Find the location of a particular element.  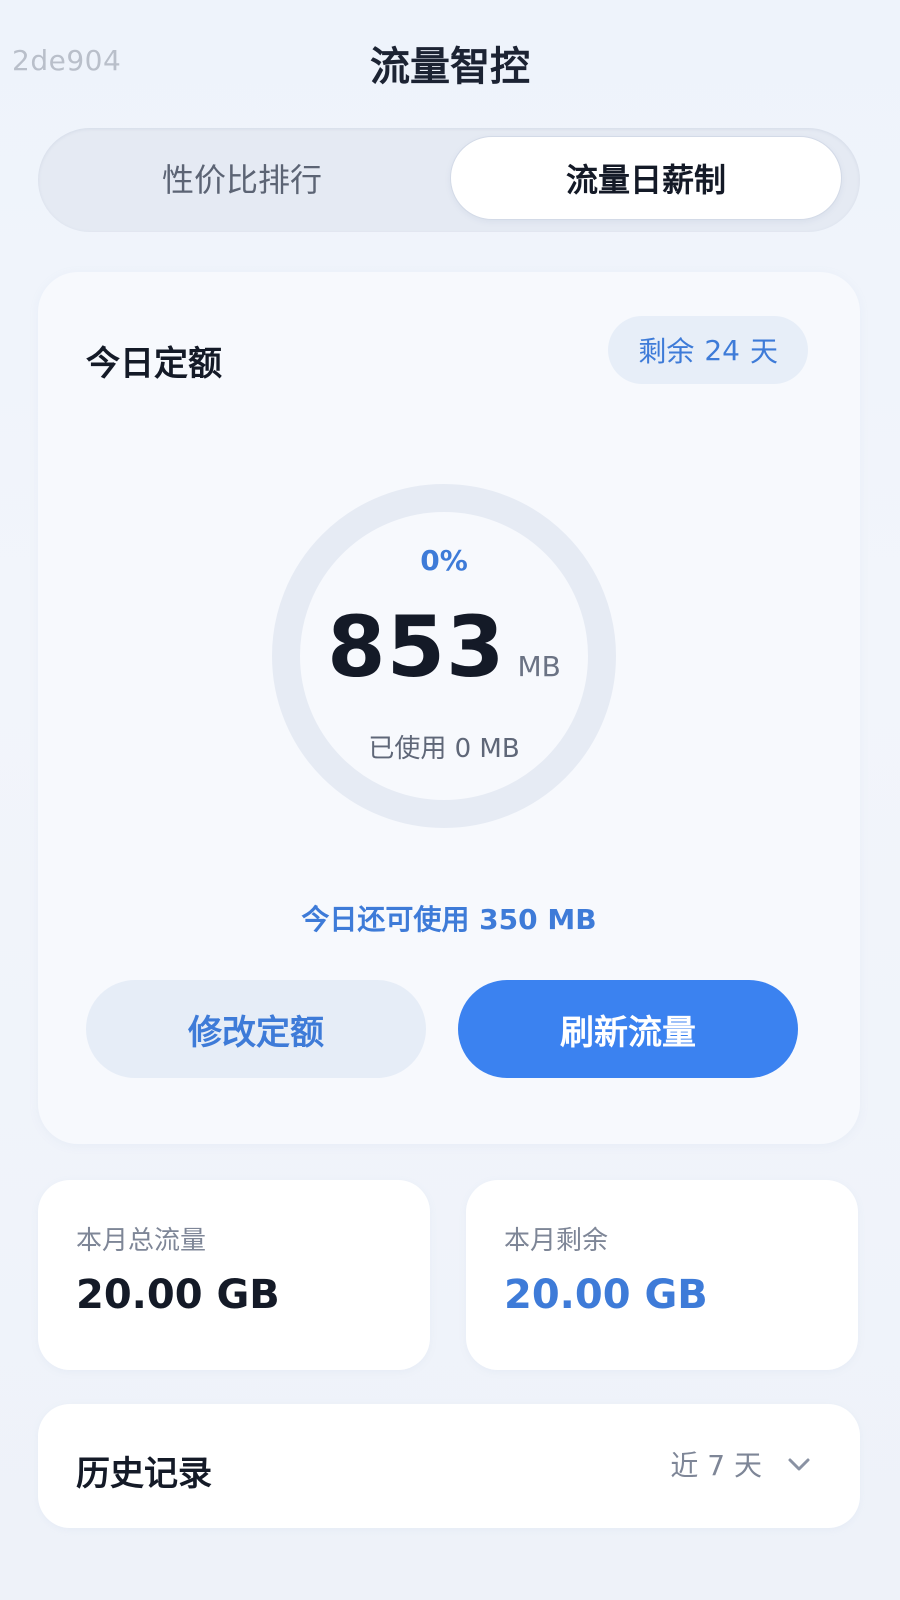

quota-value: 853 is located at coordinates (416, 647).